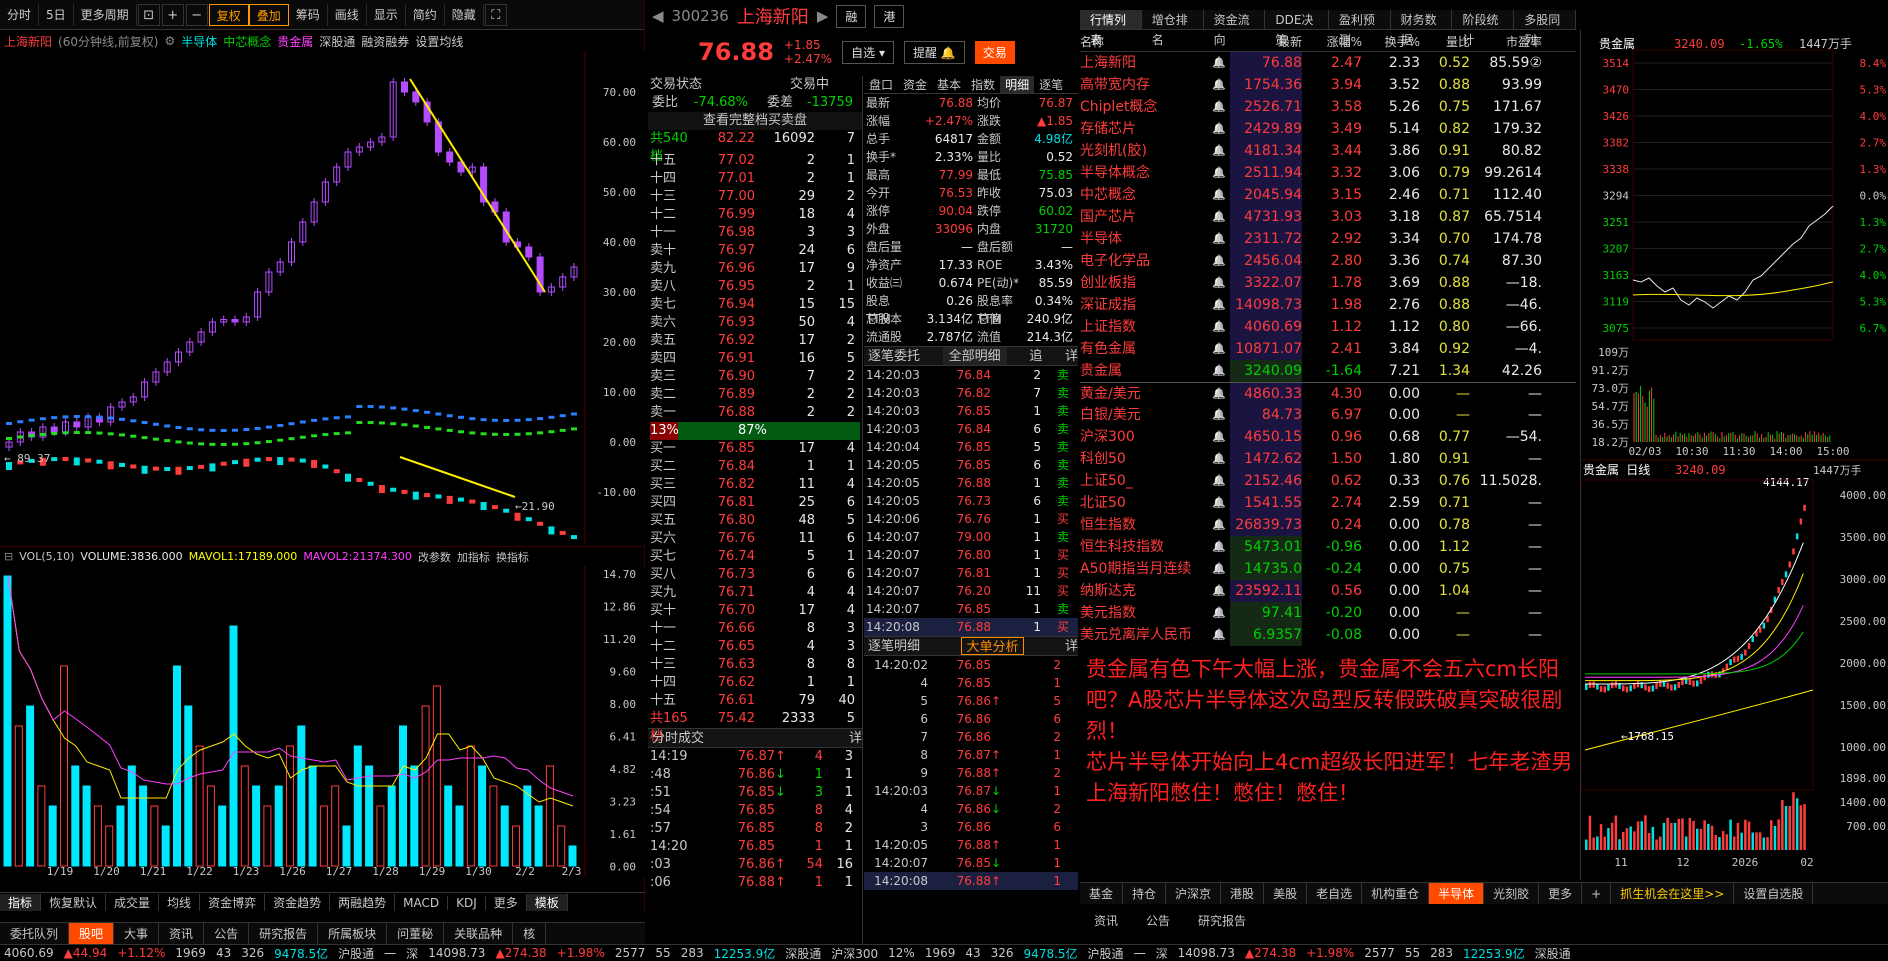 This screenshot has height=961, width=1888. I want to click on period-more: 更多周期, so click(105, 15).